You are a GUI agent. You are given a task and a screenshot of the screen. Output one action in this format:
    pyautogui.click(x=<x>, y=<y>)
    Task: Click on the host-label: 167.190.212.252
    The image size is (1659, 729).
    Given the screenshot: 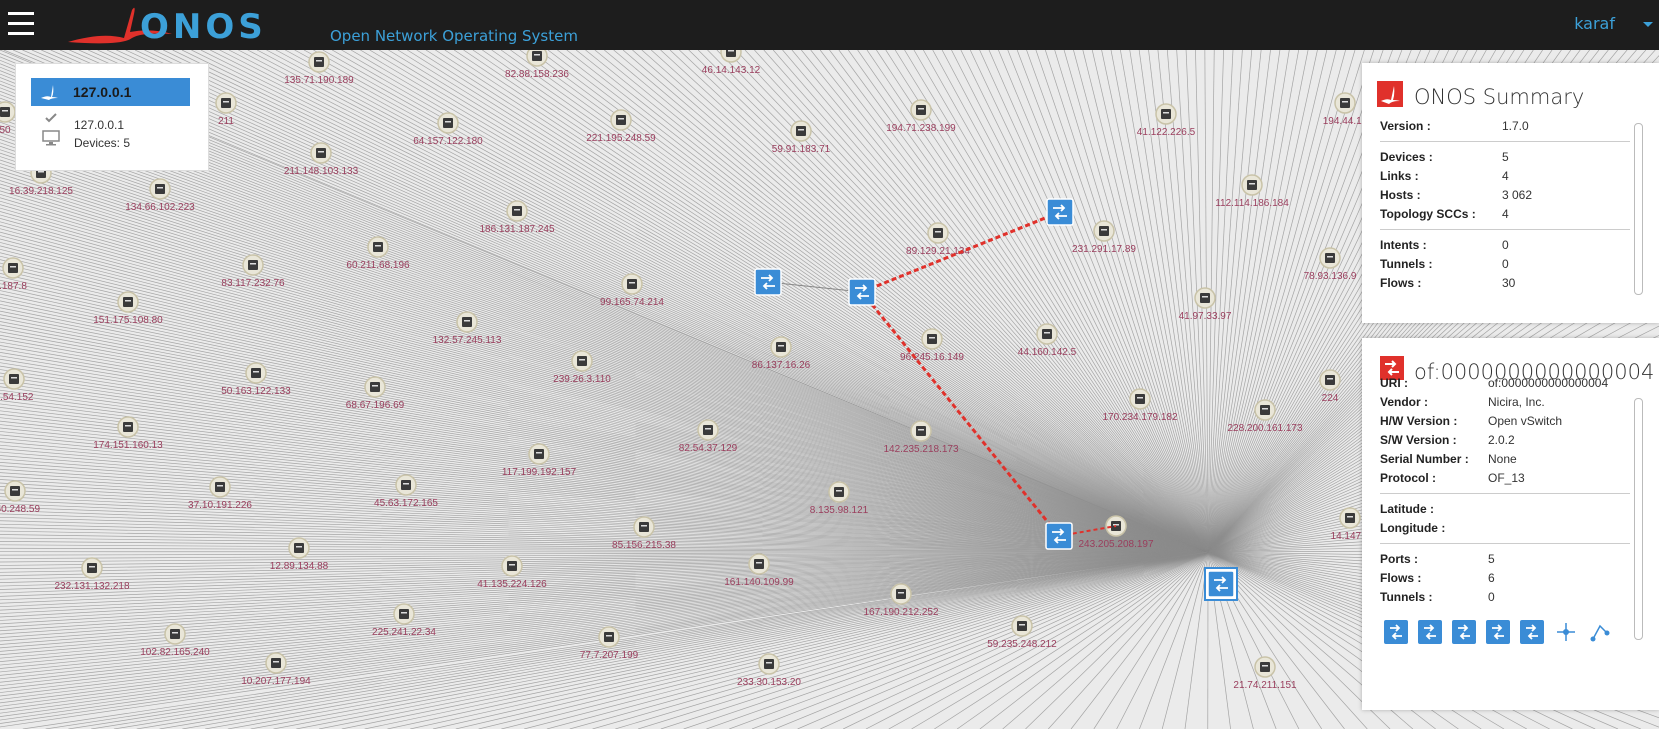 What is the action you would take?
    pyautogui.click(x=901, y=612)
    